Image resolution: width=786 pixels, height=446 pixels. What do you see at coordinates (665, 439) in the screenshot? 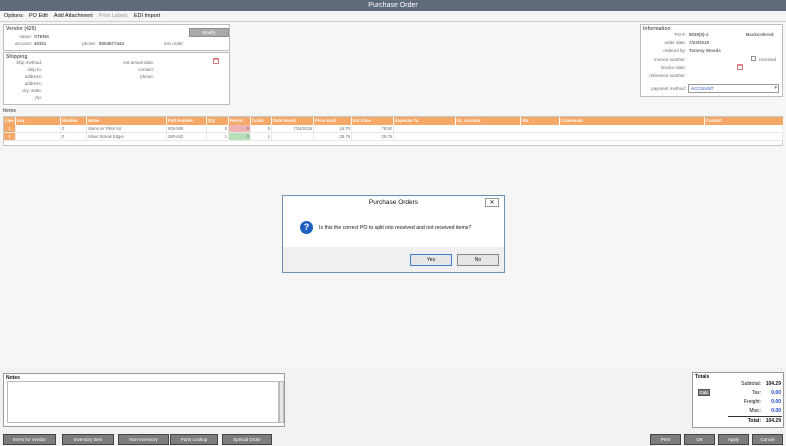
I see `print-button: Print` at bounding box center [665, 439].